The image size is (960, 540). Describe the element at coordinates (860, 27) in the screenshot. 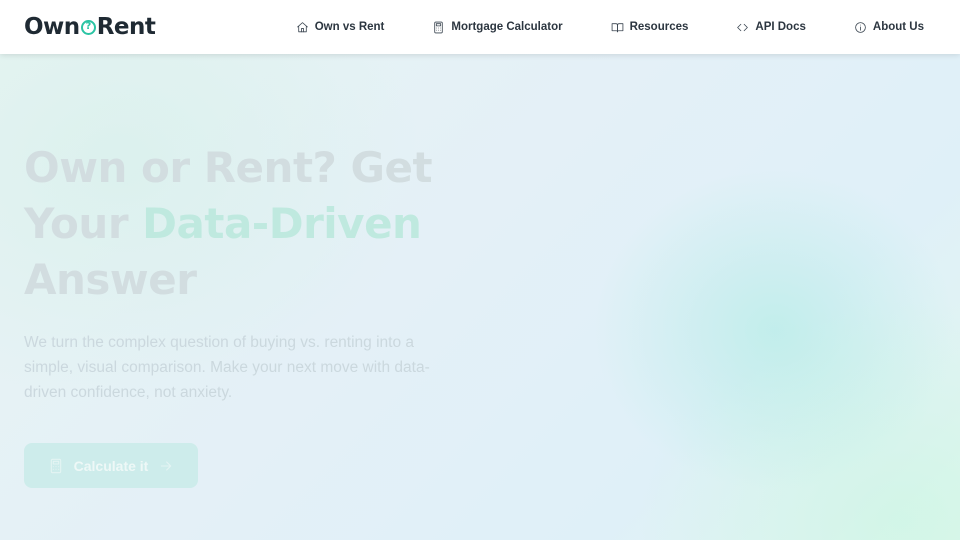

I see `info-icon` at that location.